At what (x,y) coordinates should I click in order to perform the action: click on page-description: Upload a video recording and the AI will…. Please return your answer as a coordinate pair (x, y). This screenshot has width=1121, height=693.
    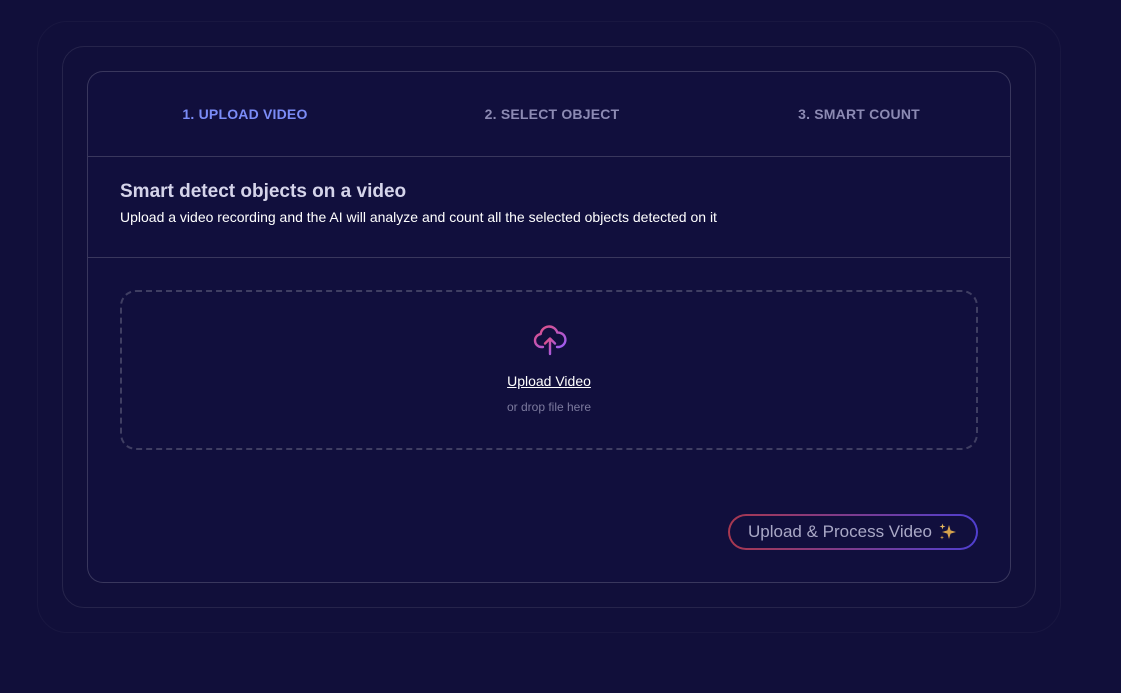
    Looking at the image, I should click on (418, 217).